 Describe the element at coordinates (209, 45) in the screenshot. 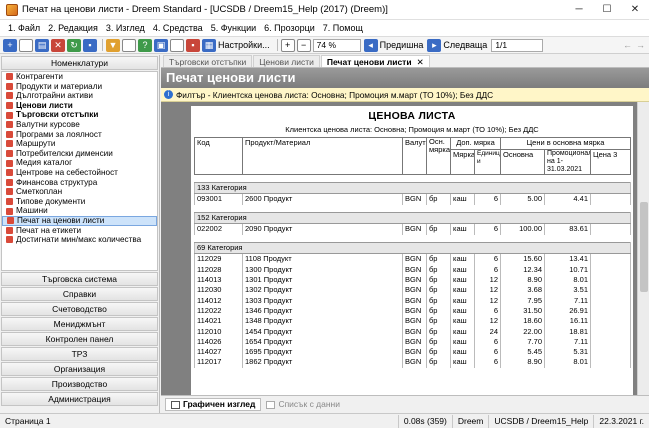

I see `settings-icon: ▦` at that location.